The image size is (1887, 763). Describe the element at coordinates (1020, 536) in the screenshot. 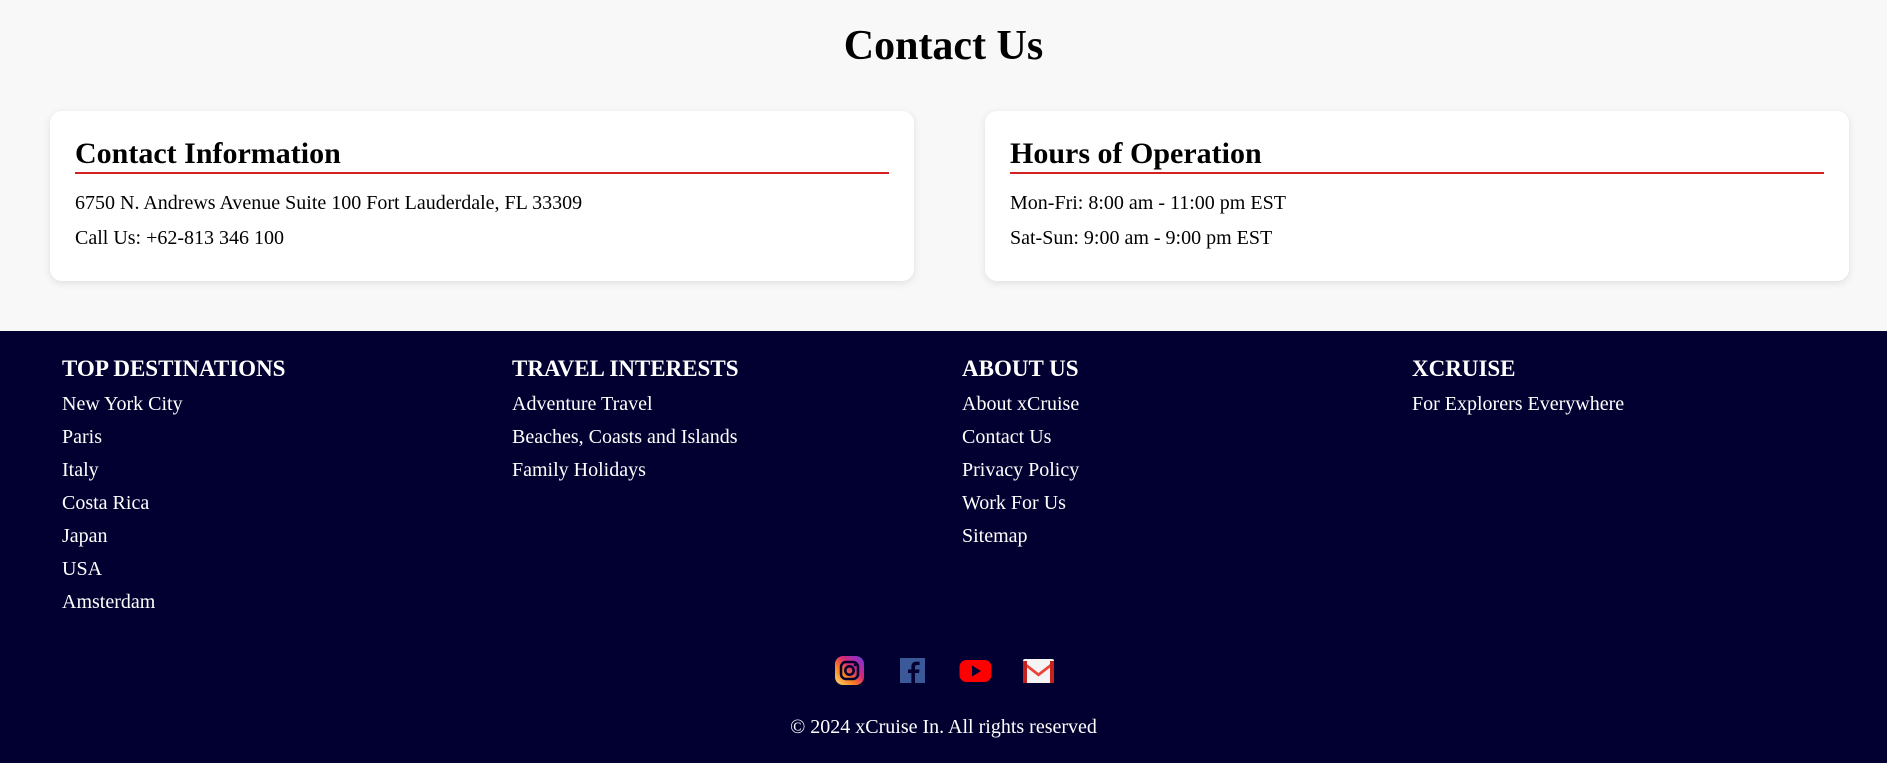

I see `footer-link-sitemap: Sitemap` at that location.